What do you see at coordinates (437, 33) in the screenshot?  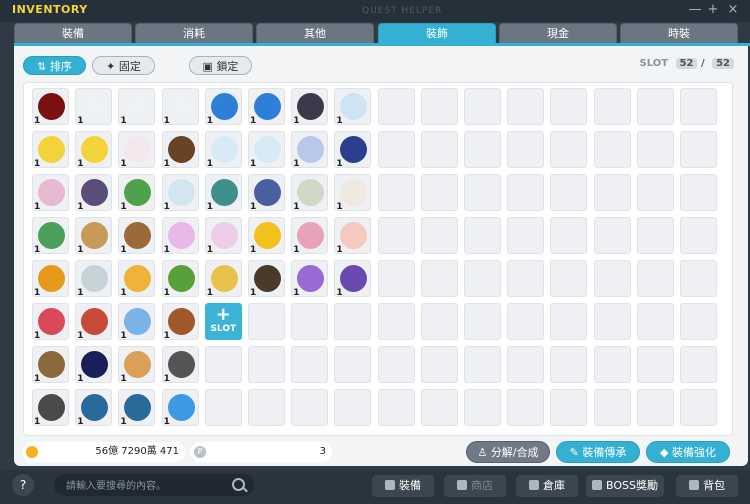 I see `tab-decoration: 裝飾` at bounding box center [437, 33].